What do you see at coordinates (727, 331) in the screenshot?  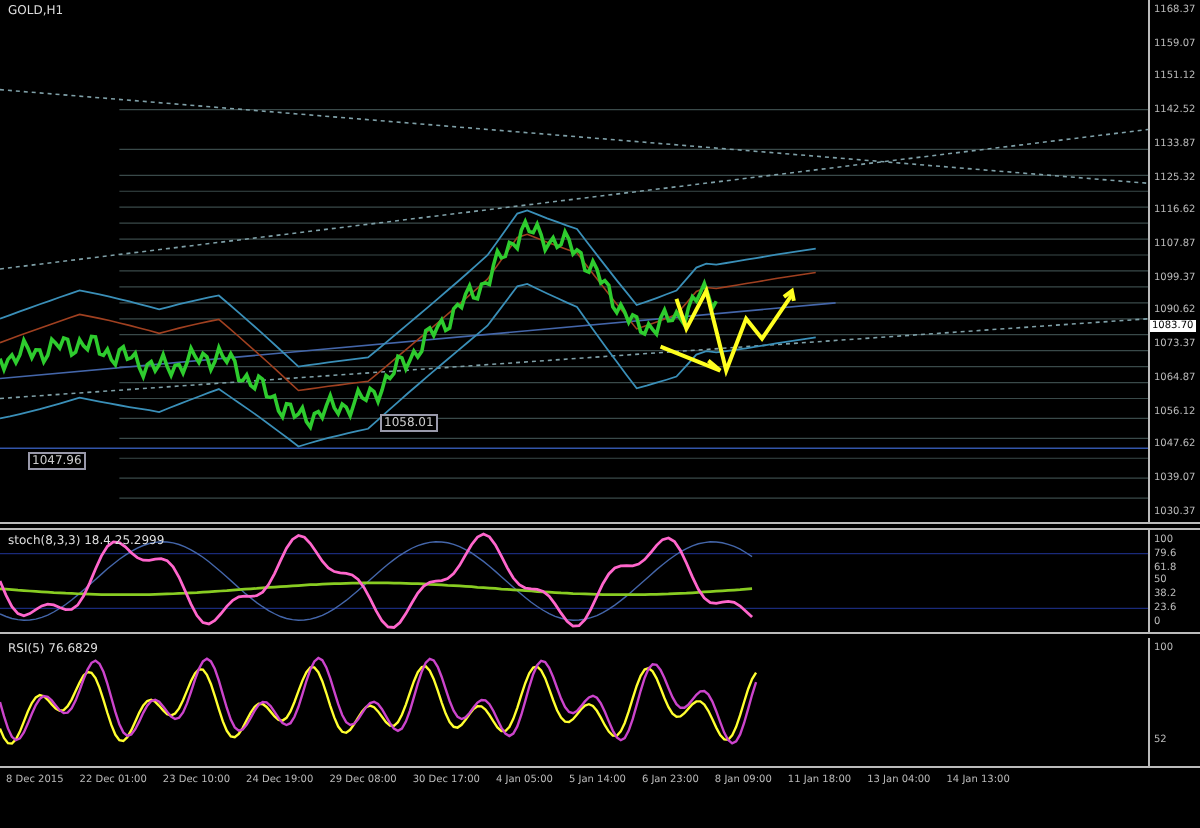 I see `arrows-drawing` at bounding box center [727, 331].